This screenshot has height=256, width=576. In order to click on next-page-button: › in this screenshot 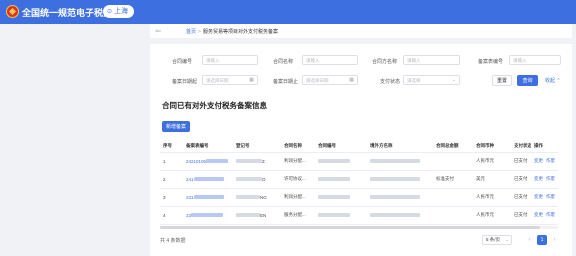, I will do `click(554, 240)`.